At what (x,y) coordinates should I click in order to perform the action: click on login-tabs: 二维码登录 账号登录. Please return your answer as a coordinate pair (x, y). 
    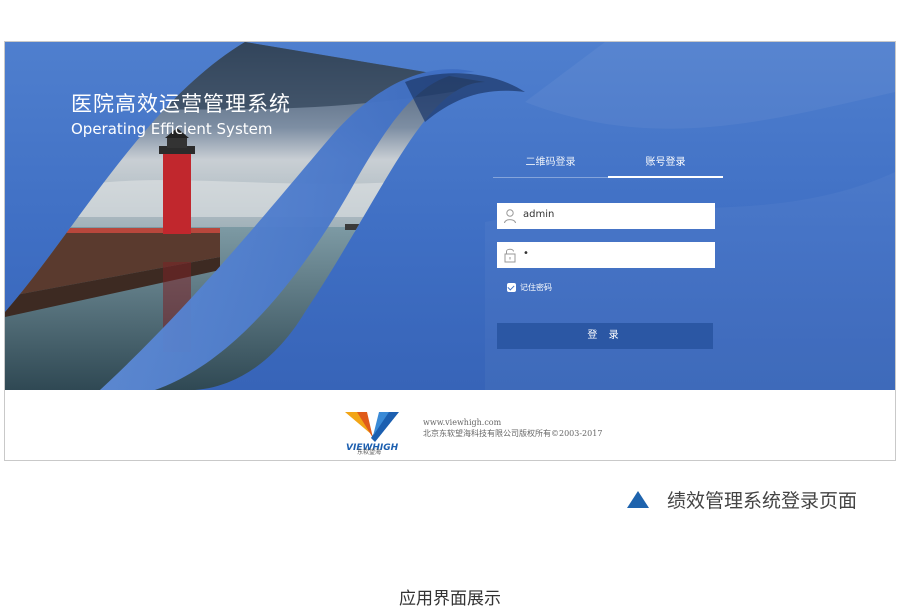
    Looking at the image, I should click on (608, 163).